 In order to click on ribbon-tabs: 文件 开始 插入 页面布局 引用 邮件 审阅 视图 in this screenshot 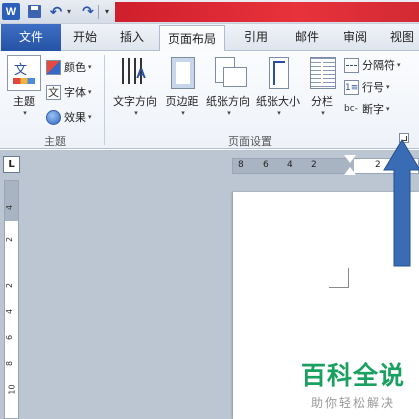, I will do `click(209, 38)`.